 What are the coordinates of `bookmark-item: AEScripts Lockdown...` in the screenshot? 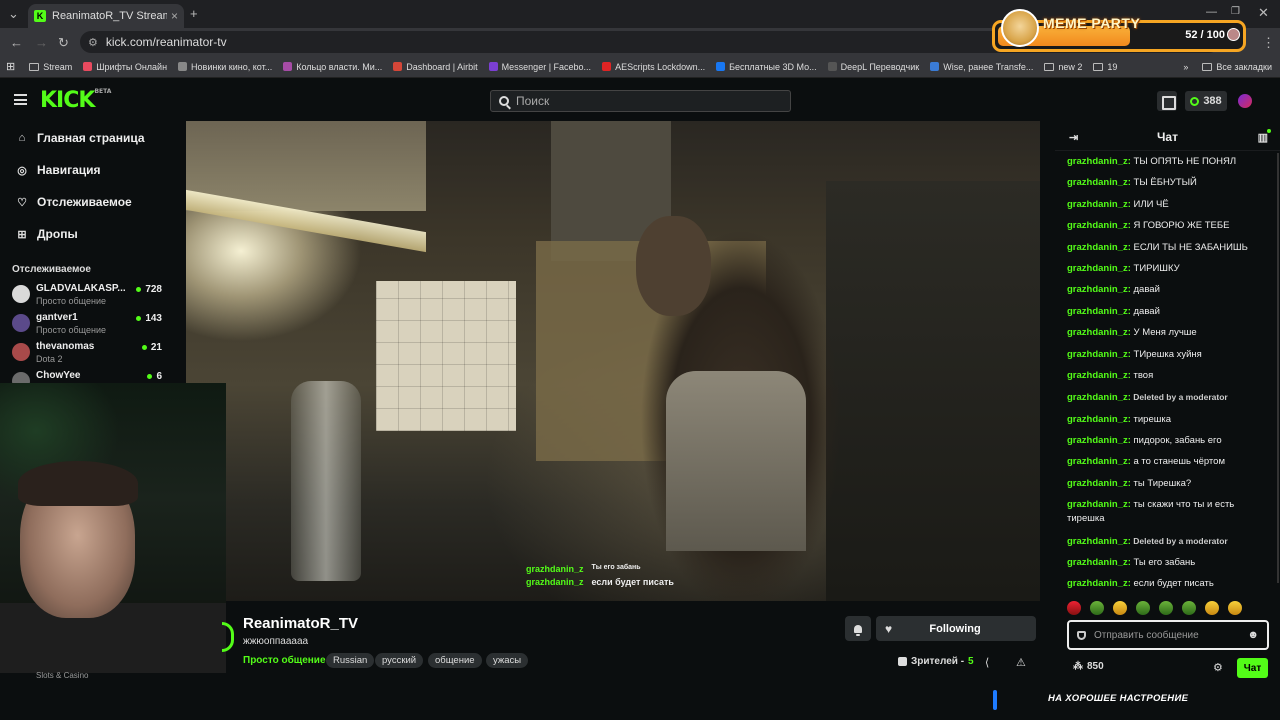 It's located at (653, 67).